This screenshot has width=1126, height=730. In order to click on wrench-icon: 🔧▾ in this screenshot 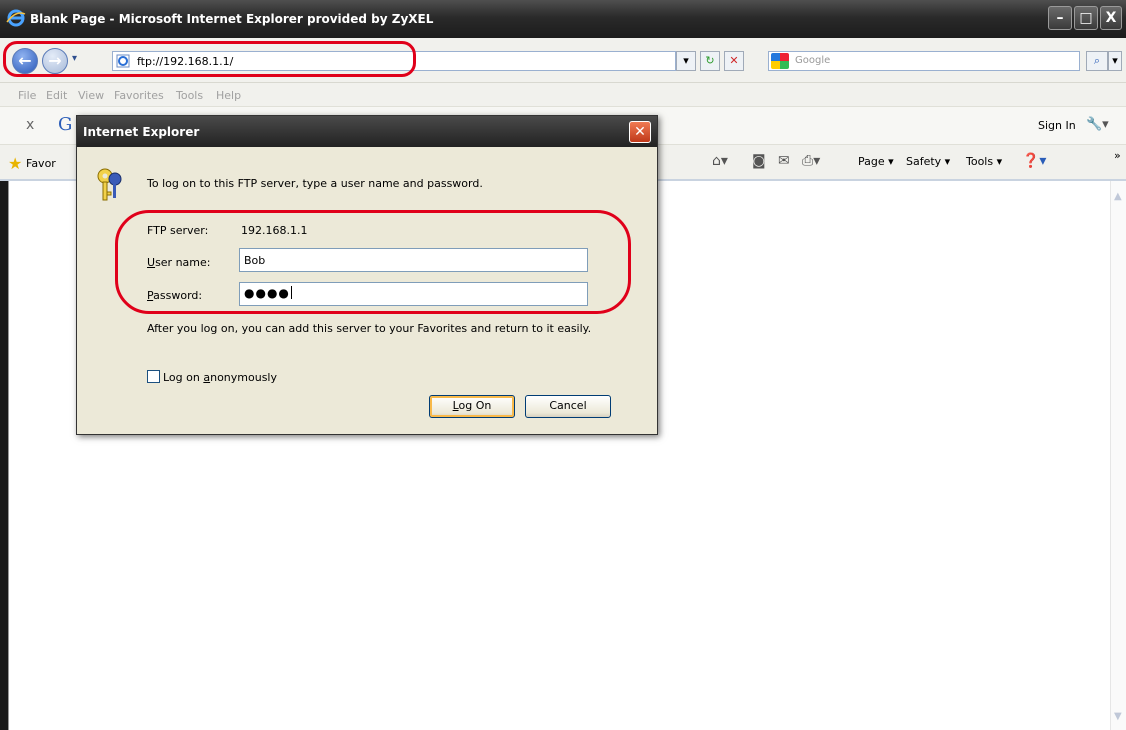, I will do `click(1097, 124)`.